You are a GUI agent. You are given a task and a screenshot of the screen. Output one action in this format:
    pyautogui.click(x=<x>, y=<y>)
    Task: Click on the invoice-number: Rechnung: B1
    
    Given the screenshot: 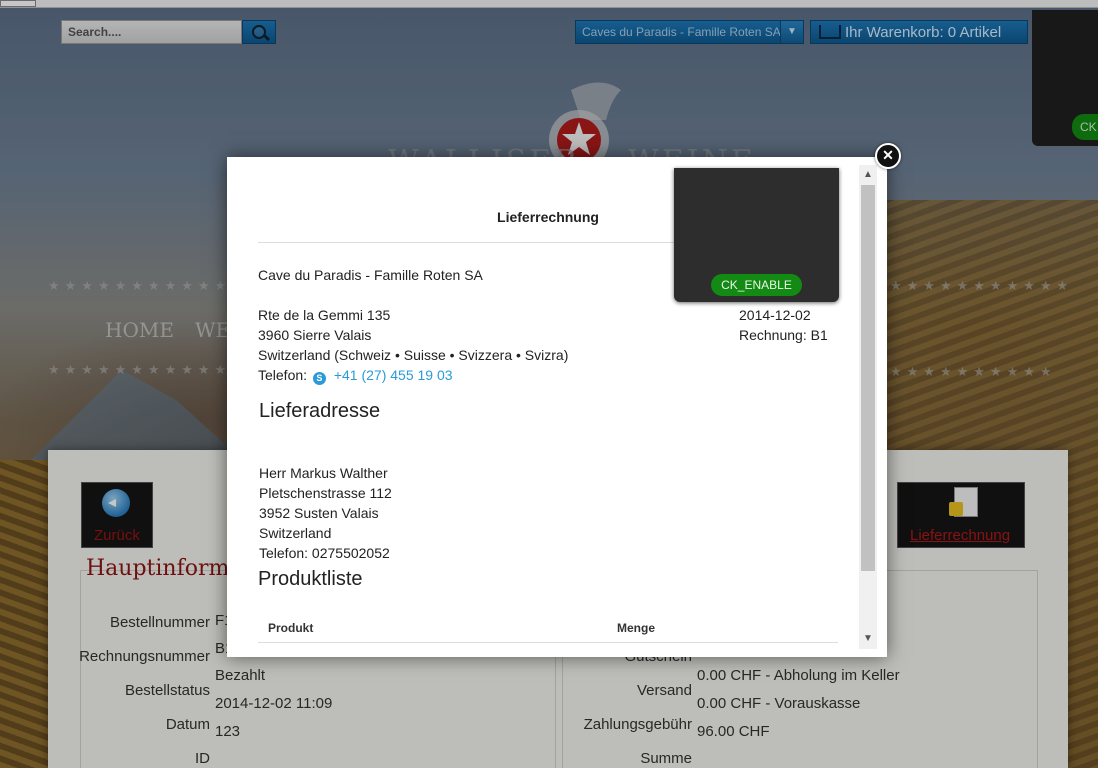 What is the action you would take?
    pyautogui.click(x=783, y=335)
    